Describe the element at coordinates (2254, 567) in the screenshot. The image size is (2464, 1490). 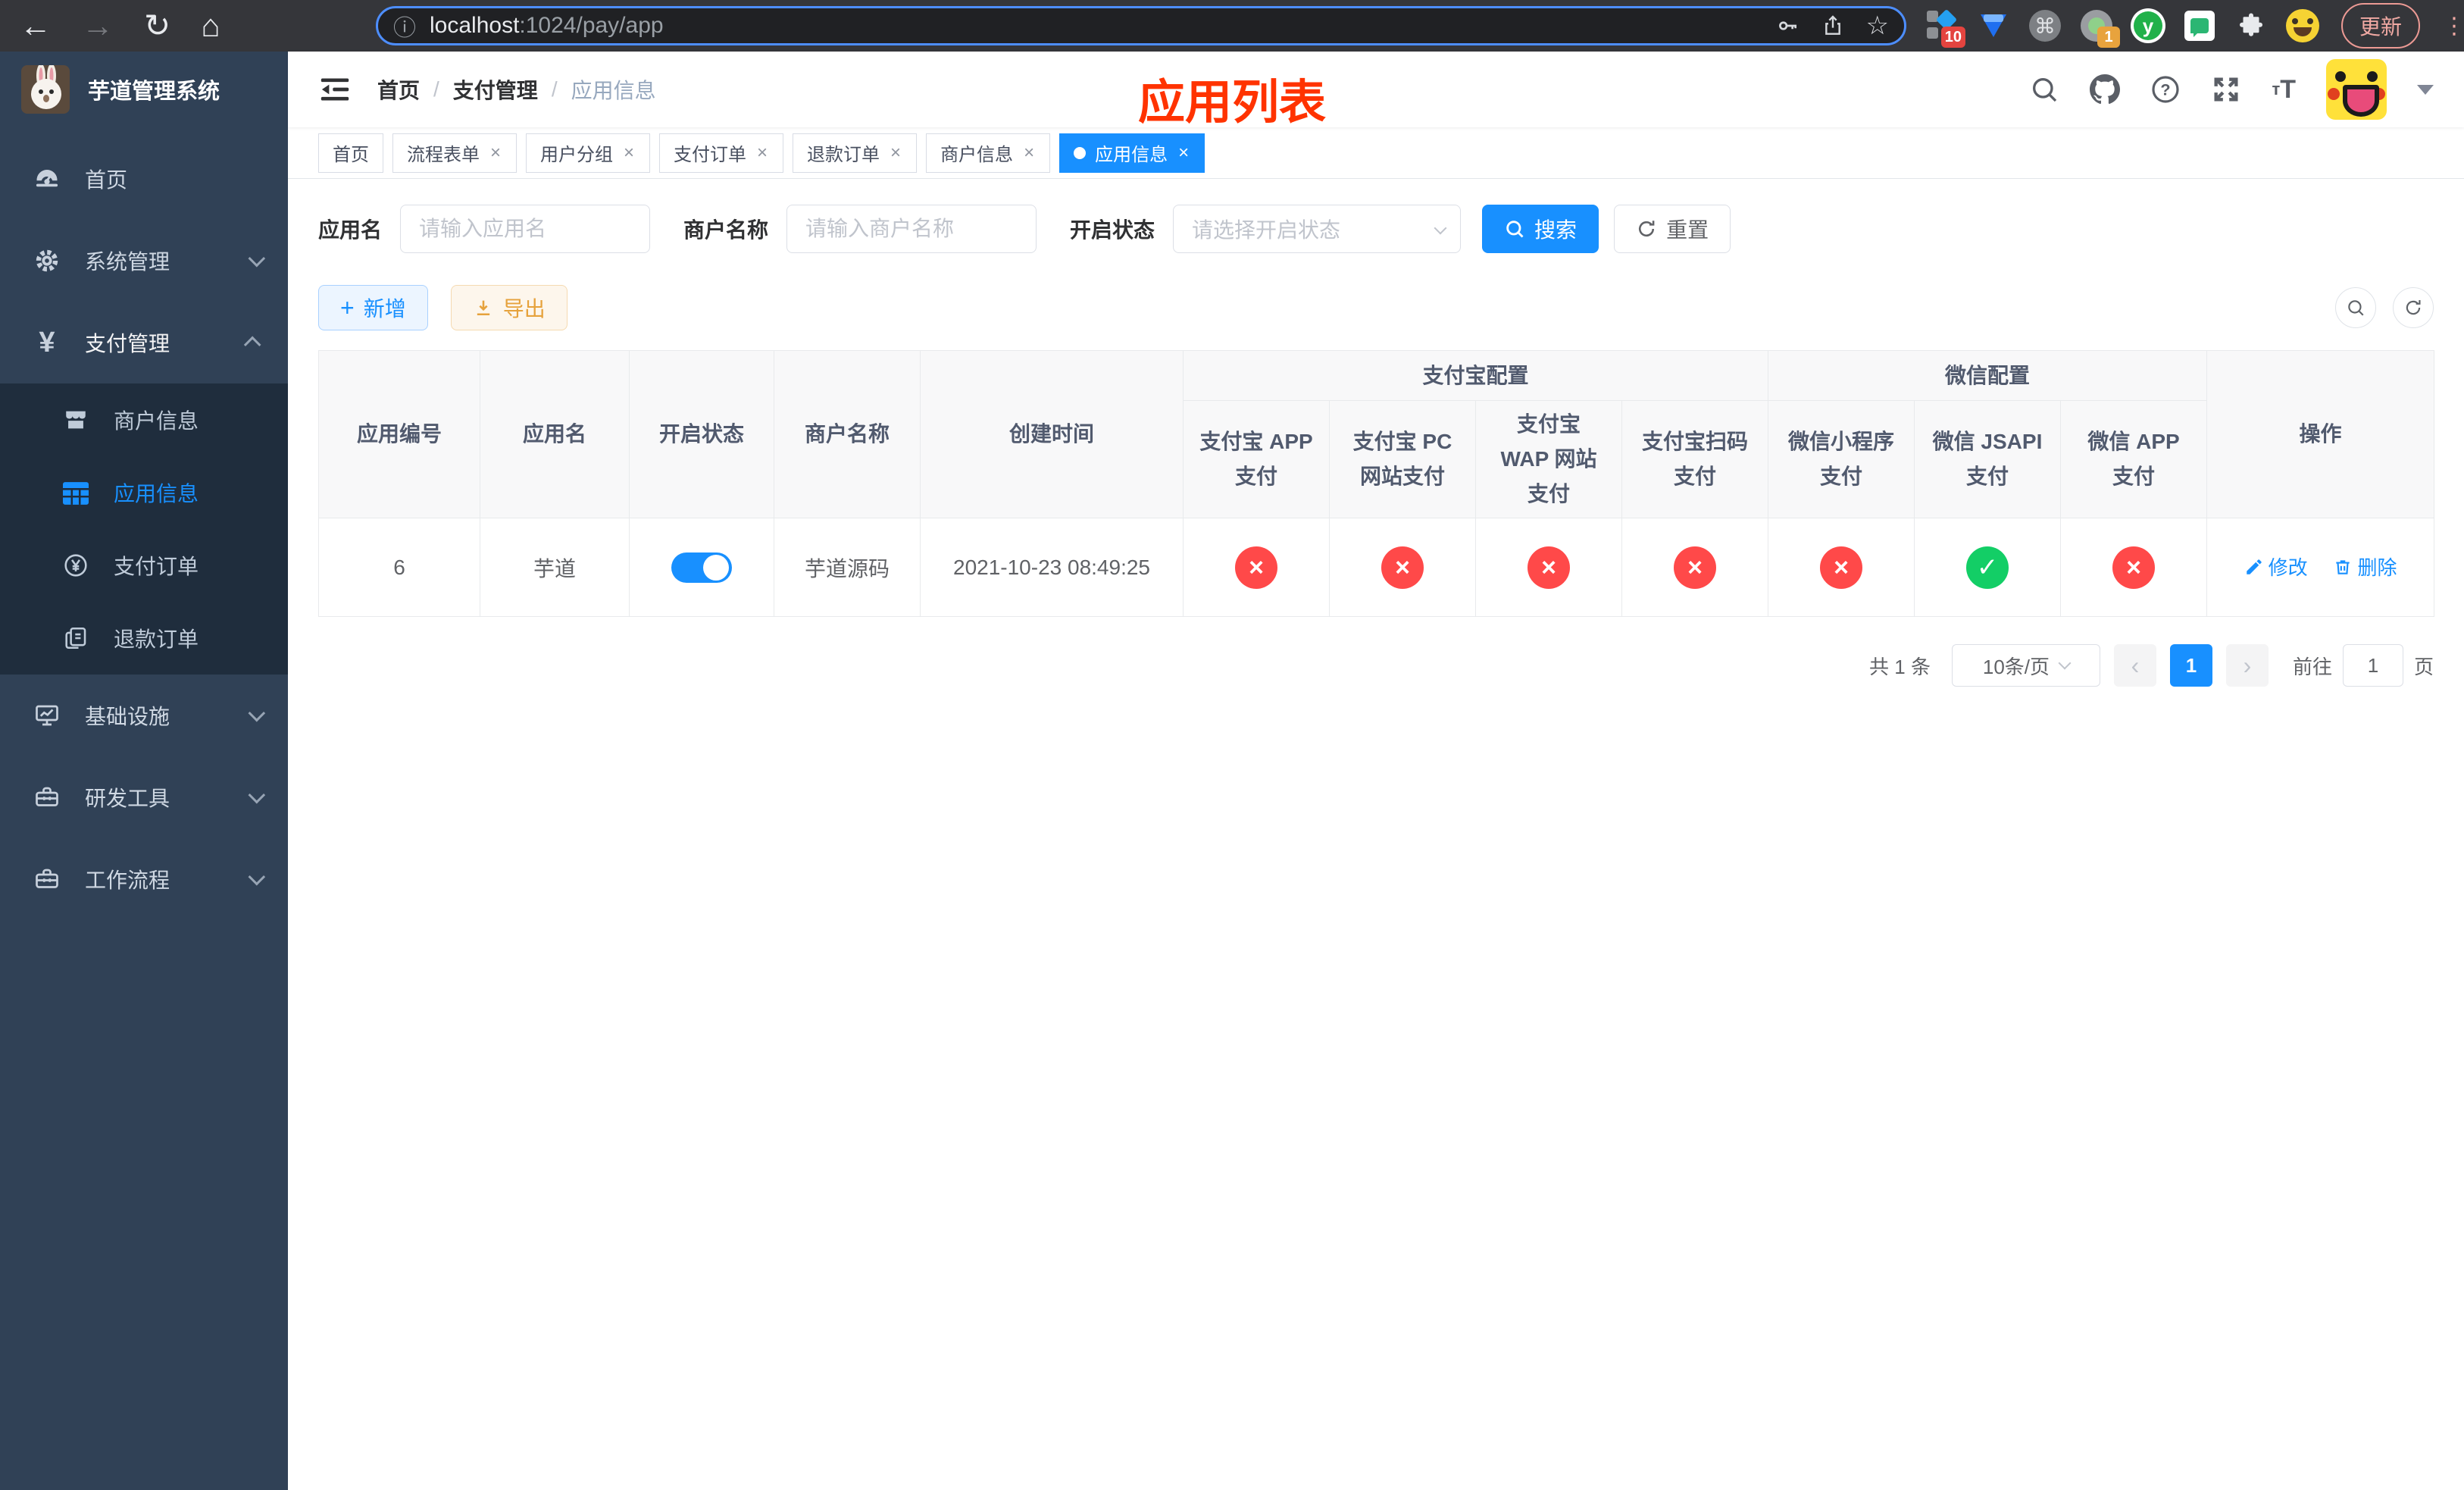
I see `pencil-icon` at that location.